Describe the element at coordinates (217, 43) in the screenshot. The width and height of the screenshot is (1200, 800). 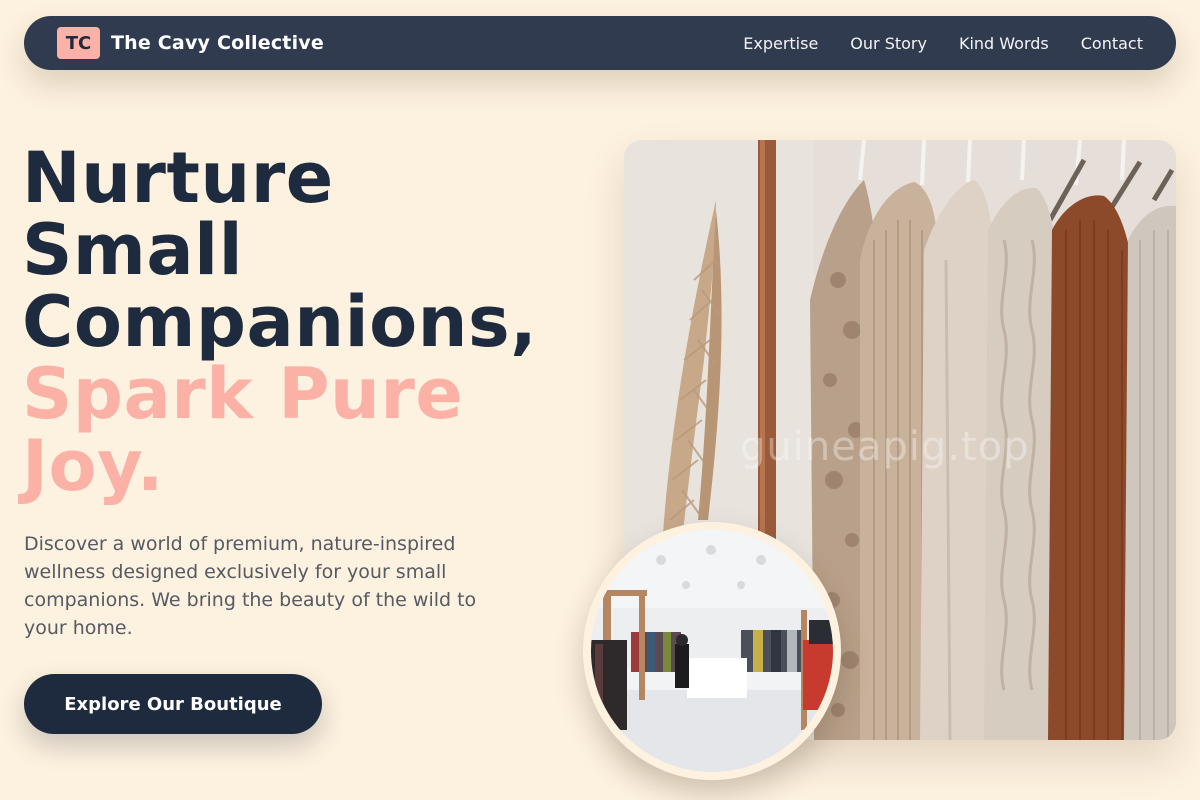
I see `brand-name: The Cavy Collective` at that location.